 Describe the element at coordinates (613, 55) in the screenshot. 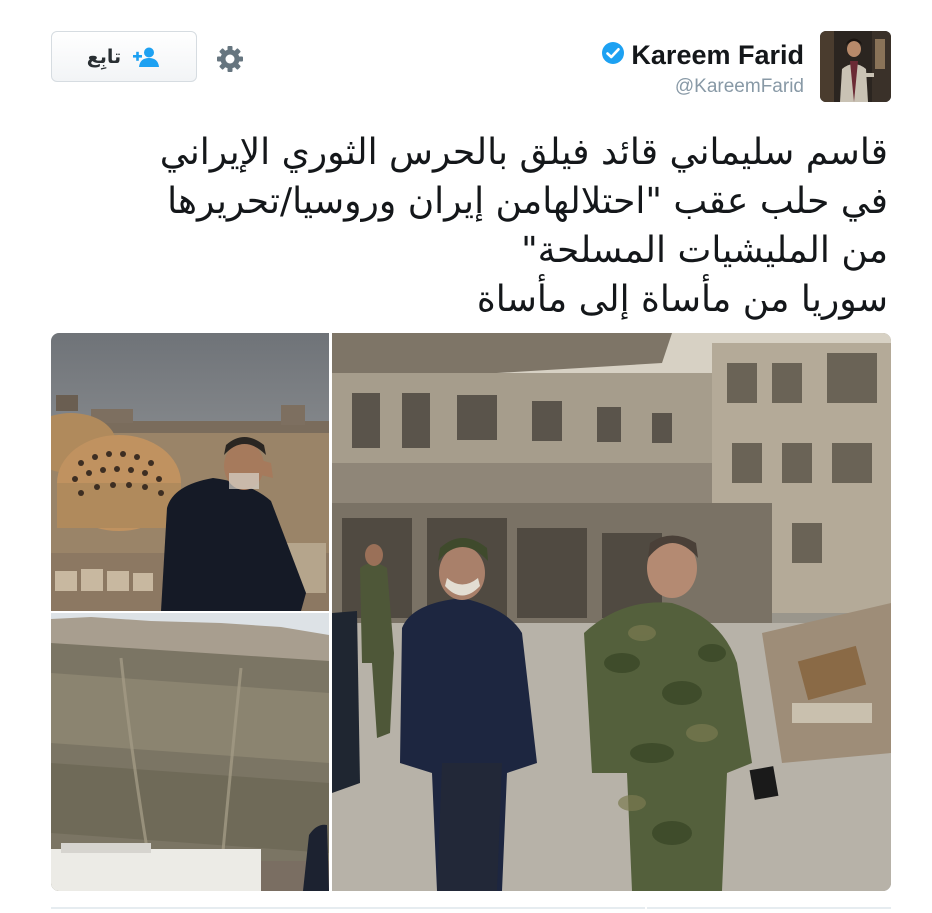

I see `verified-badge-icon` at that location.